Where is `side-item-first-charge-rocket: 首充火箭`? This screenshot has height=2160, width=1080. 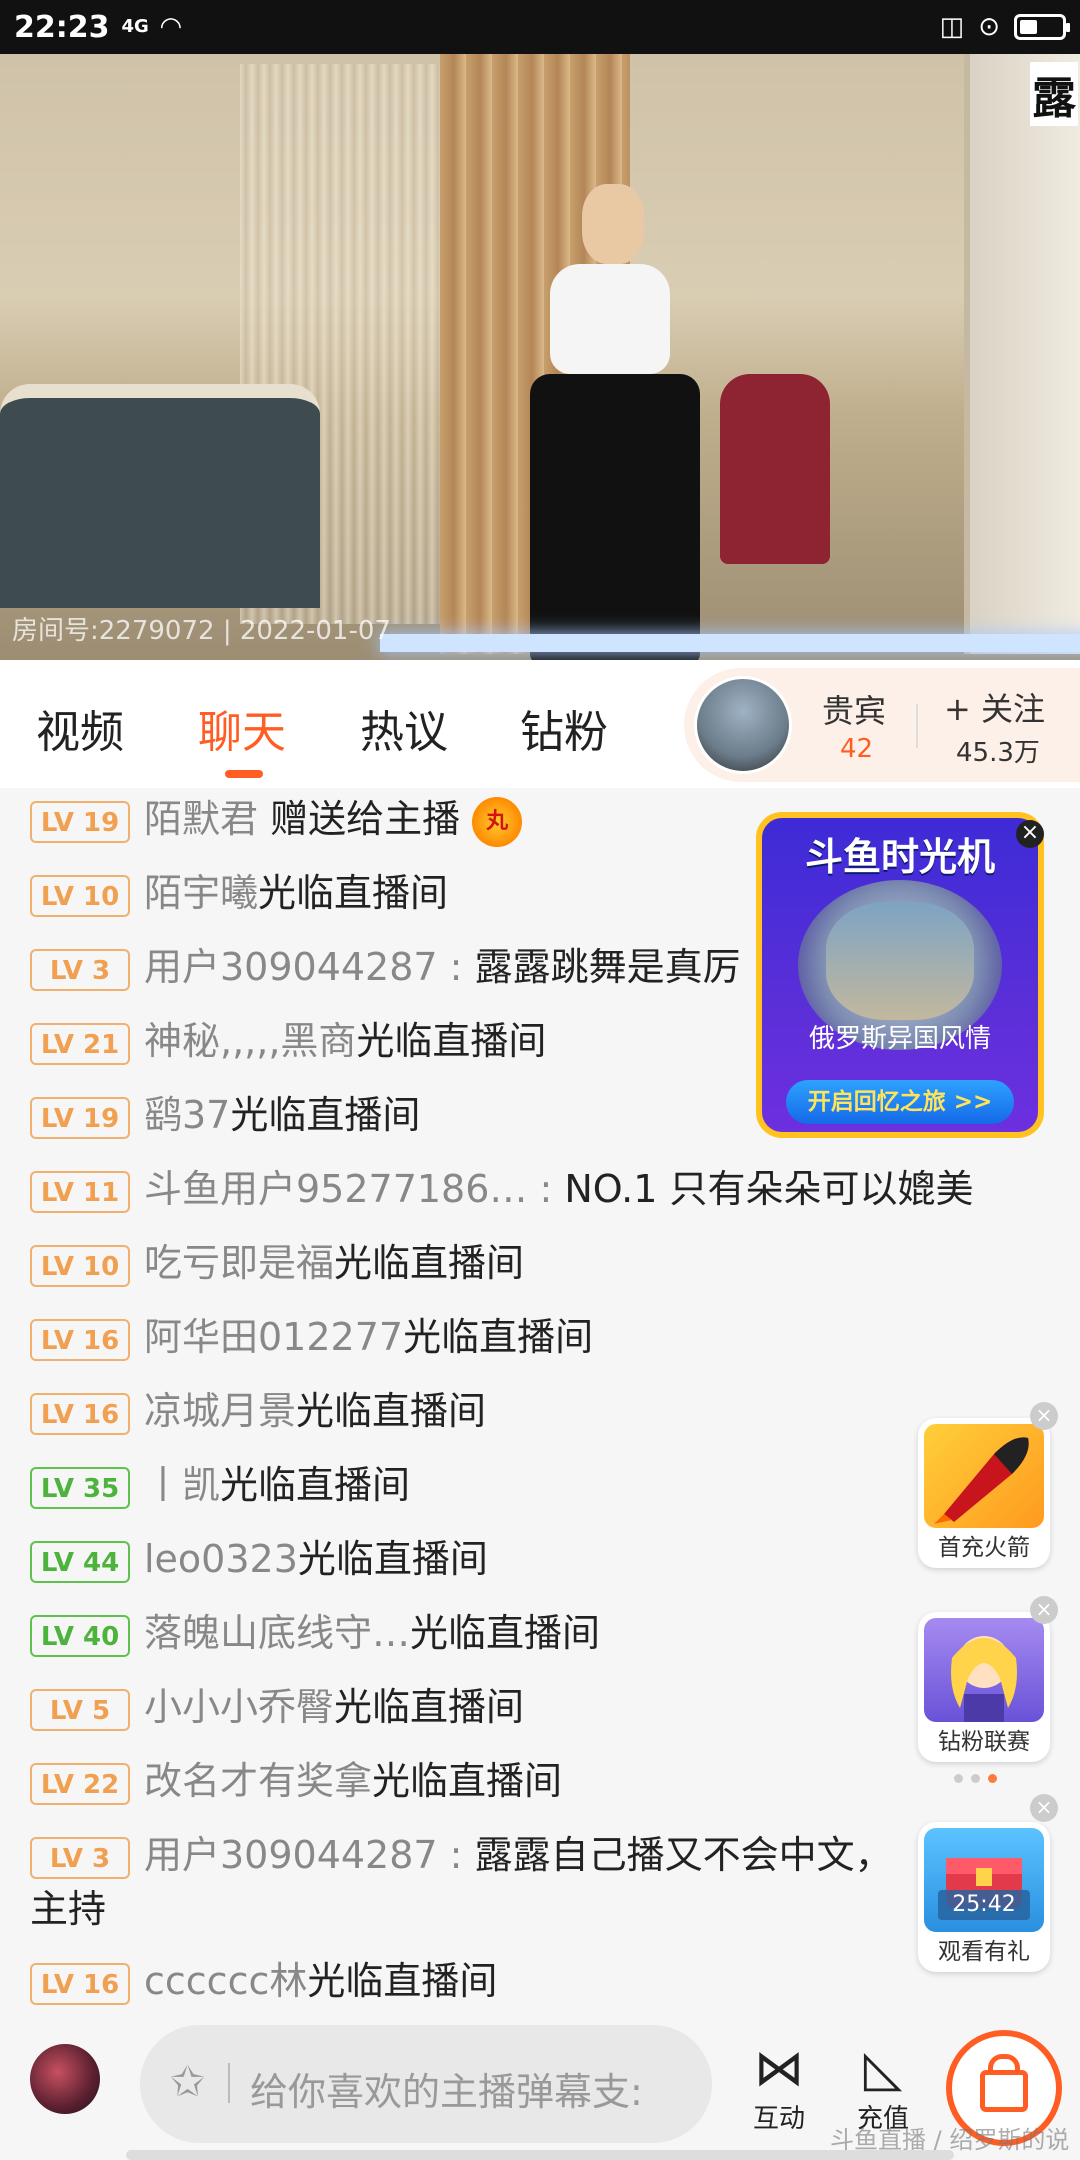
side-item-first-charge-rocket: 首充火箭 is located at coordinates (984, 1493).